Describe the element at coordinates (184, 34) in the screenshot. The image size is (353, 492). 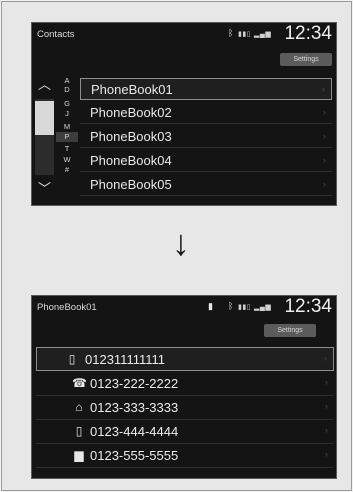
I see `header-bar: Contacts ᛒ ▮▮▯ ▂▄▆ 12:34` at that location.